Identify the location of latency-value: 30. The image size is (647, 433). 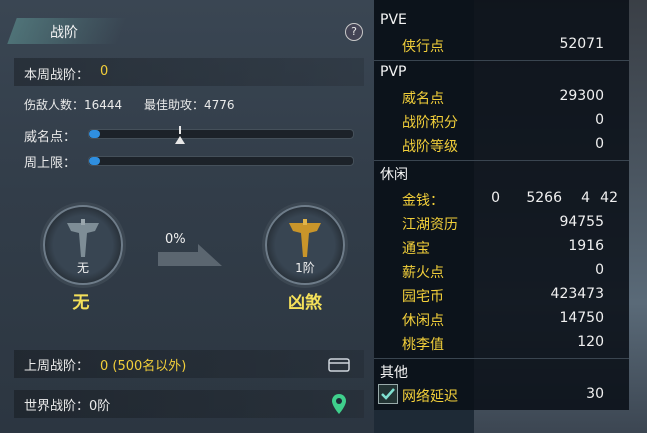
(595, 394).